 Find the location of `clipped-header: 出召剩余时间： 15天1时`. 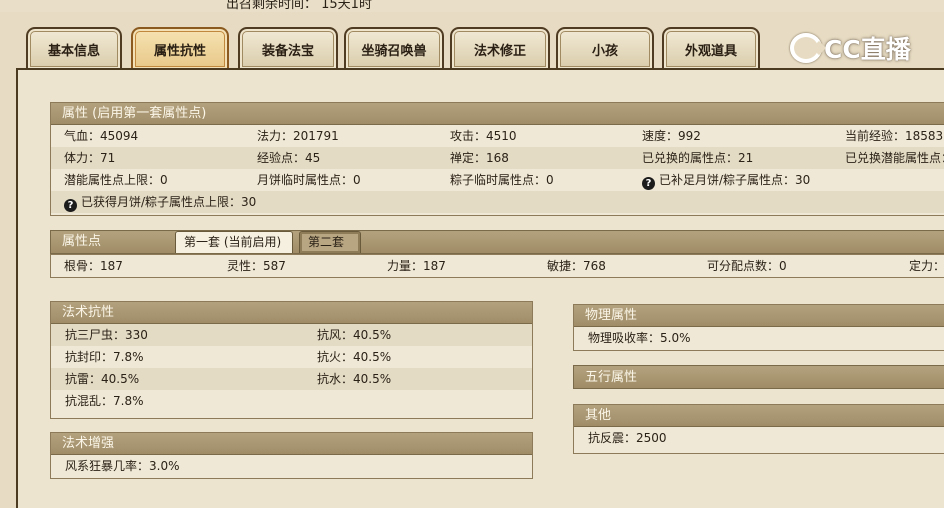

clipped-header: 出召剩余时间： 15天1时 is located at coordinates (472, 6).